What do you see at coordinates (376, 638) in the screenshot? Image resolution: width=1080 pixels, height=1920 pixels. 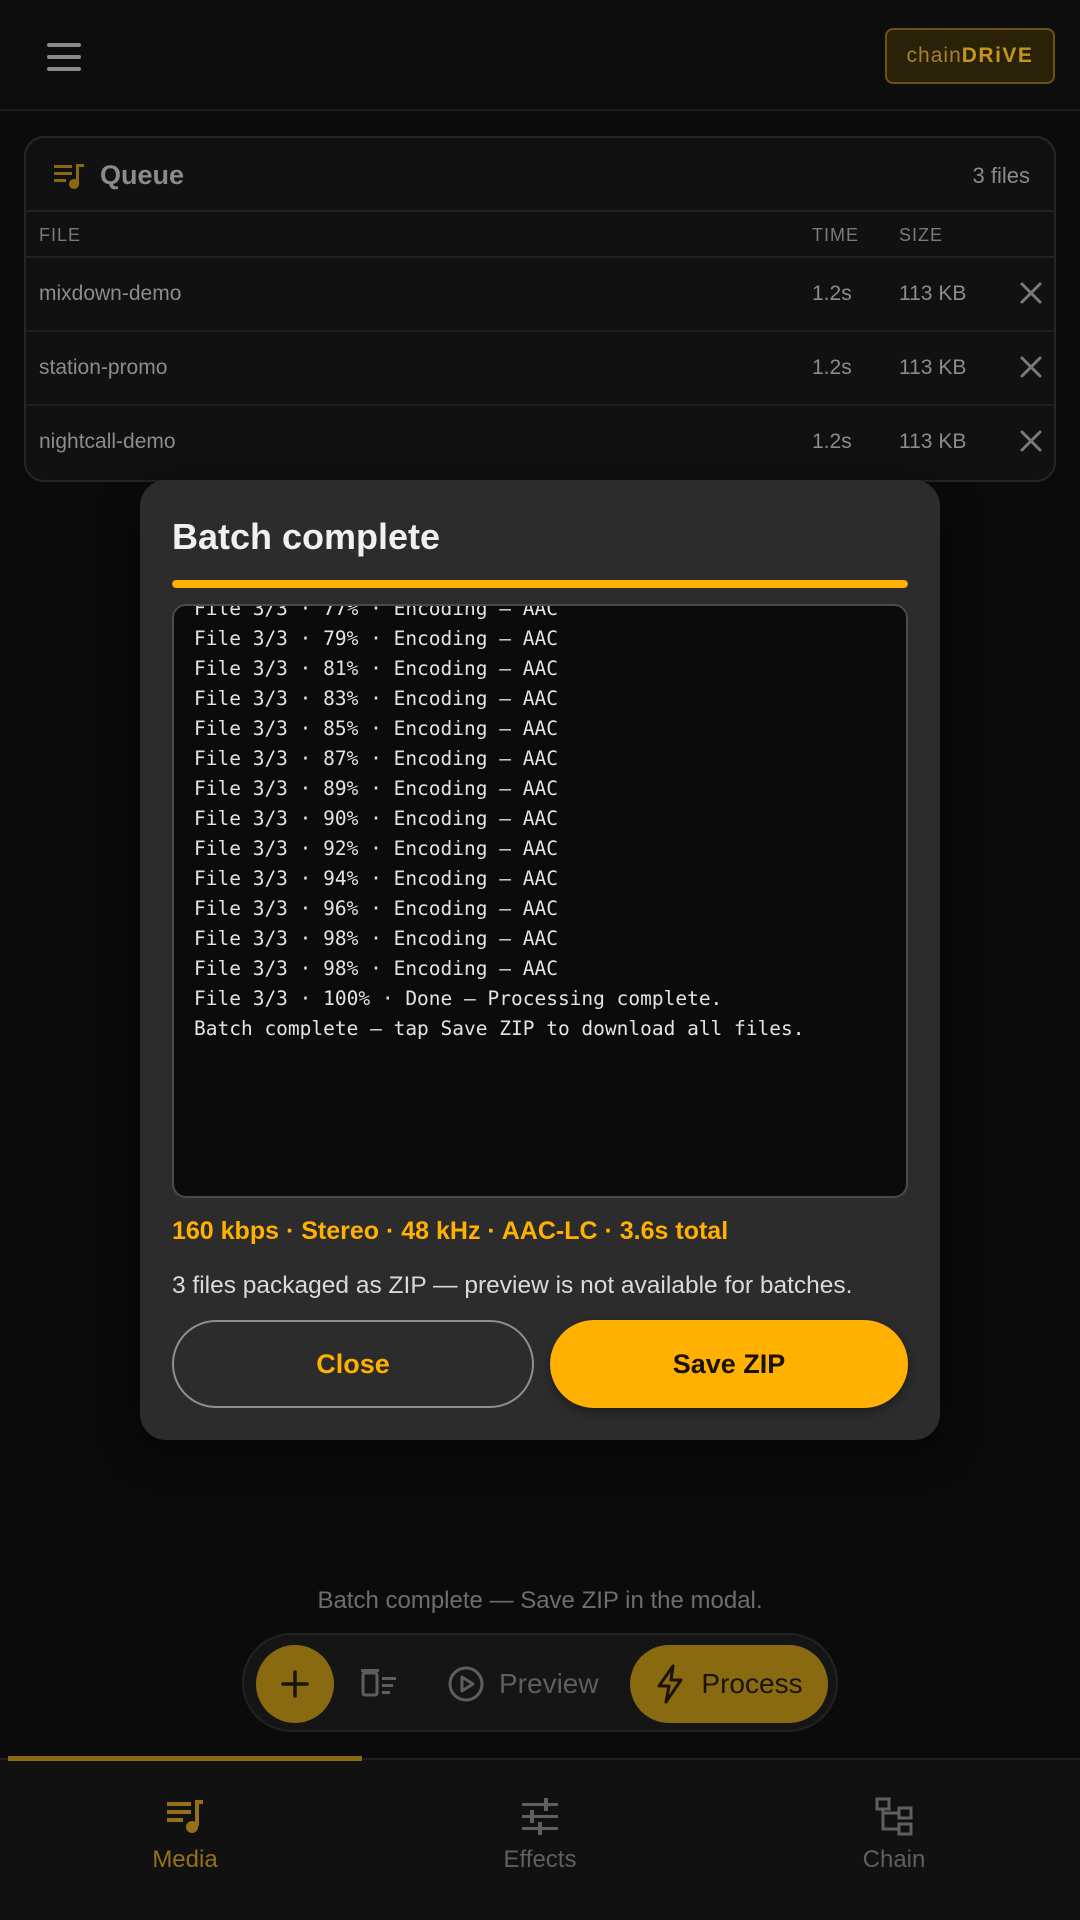 I see `log-line: File 3/3 · 79% · Encoding — AAC` at bounding box center [376, 638].